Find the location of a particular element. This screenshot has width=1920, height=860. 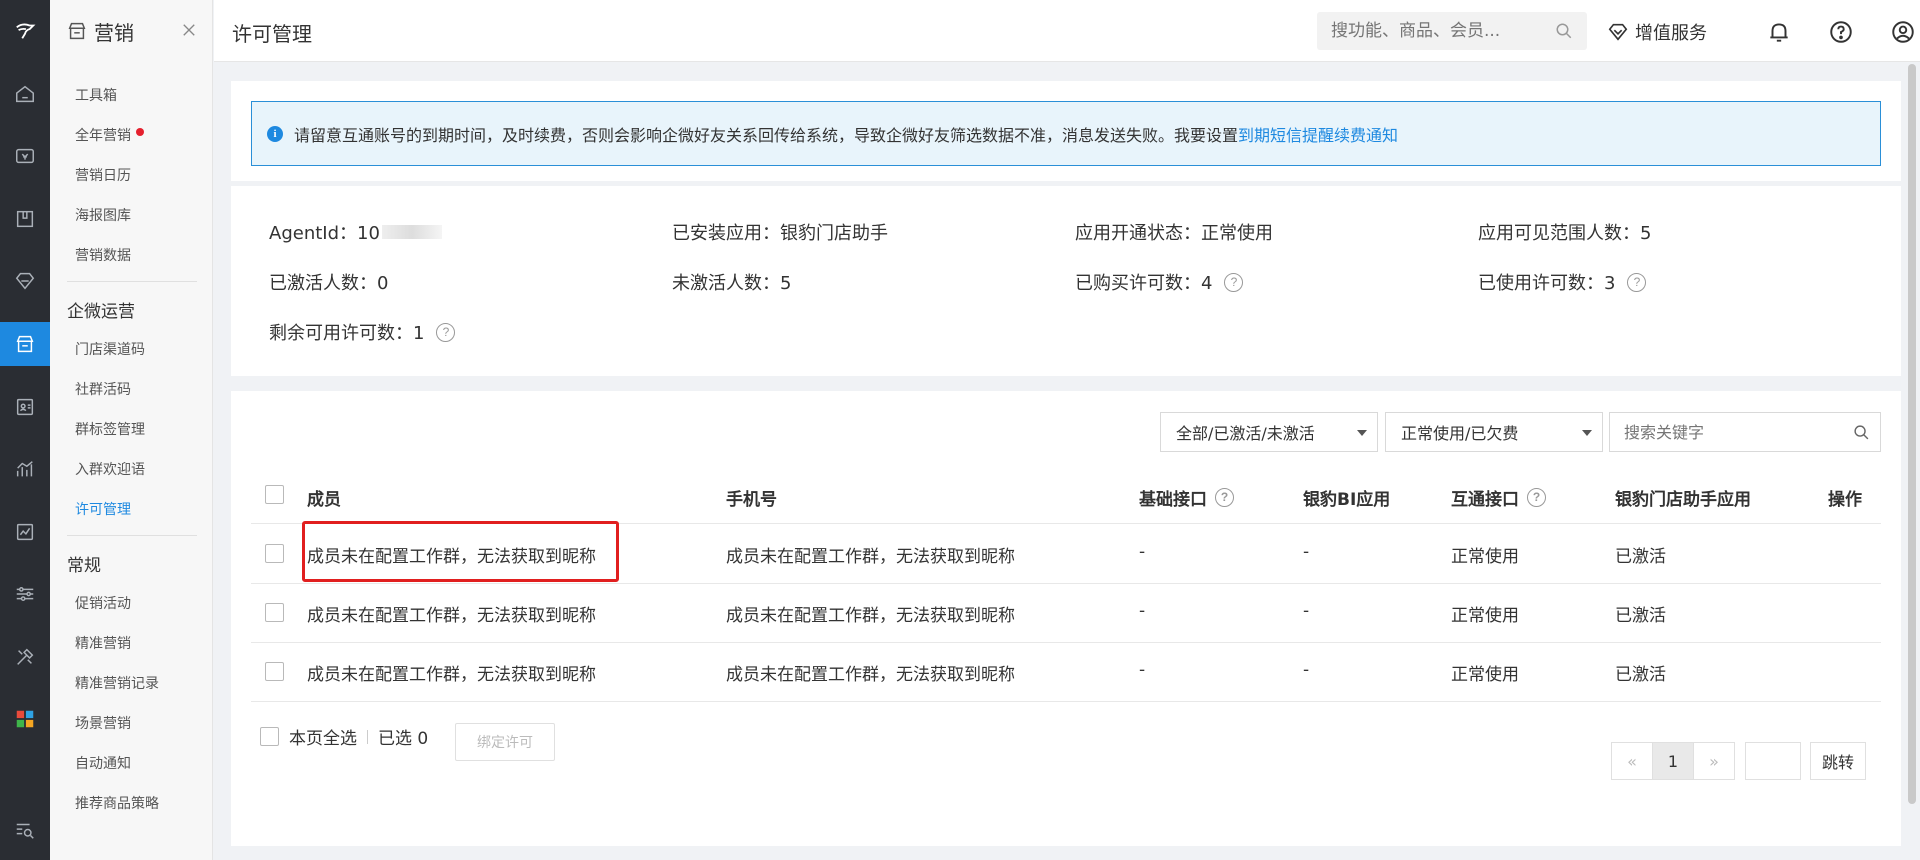

used-license-field: 已使用许可数：3? is located at coordinates (1562, 282).